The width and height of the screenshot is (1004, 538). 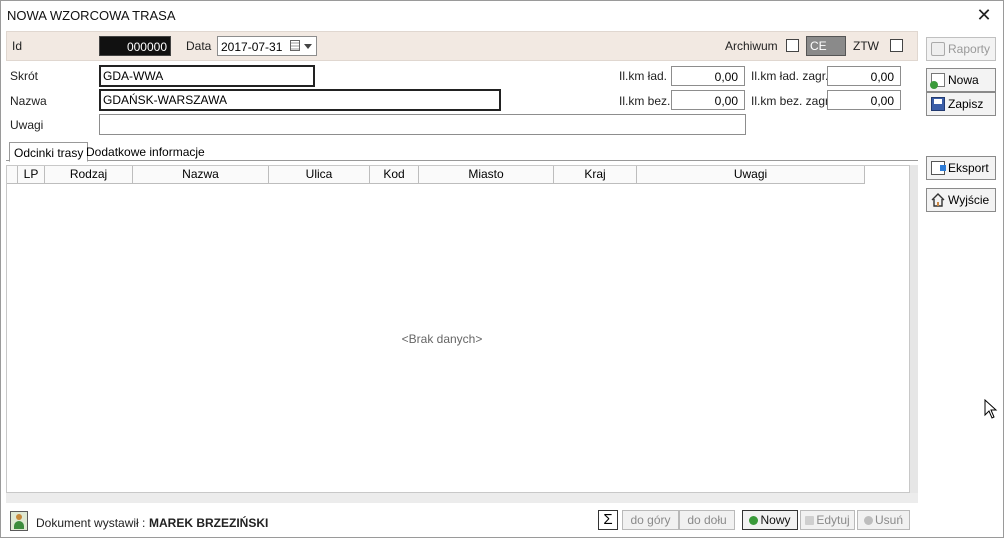 What do you see at coordinates (422, 124) in the screenshot?
I see `uwagi-field` at bounding box center [422, 124].